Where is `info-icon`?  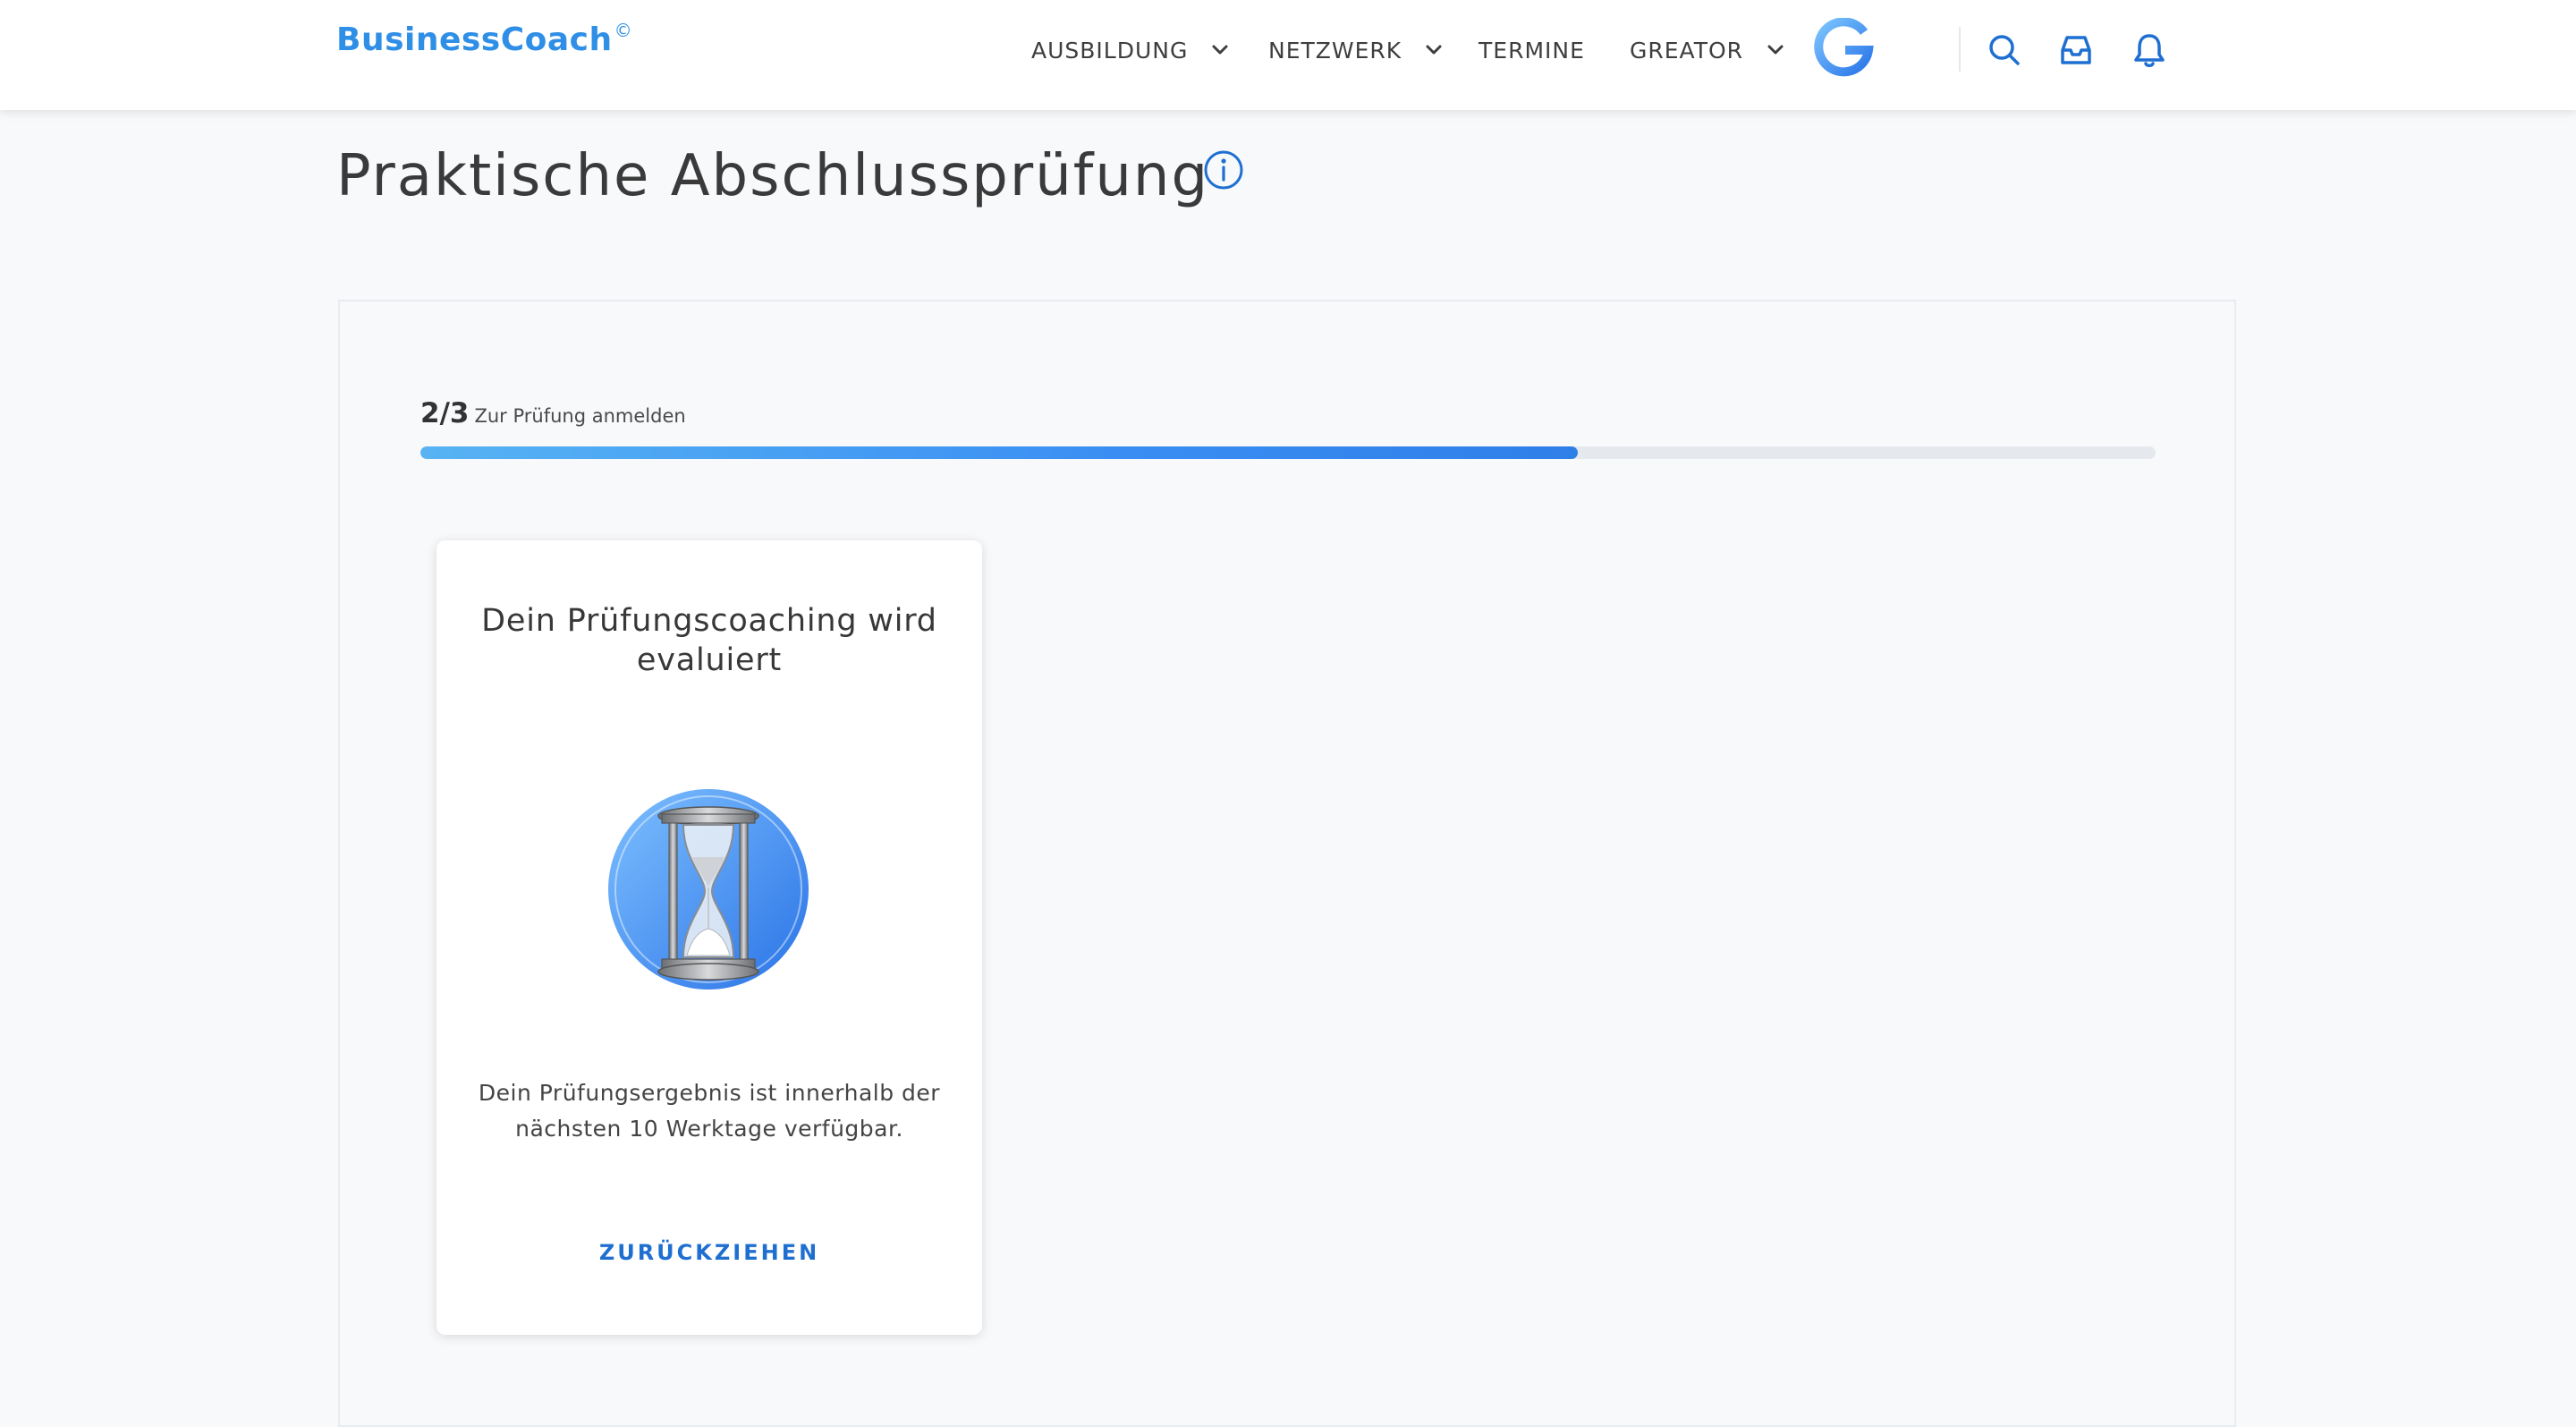
info-icon is located at coordinates (1223, 170).